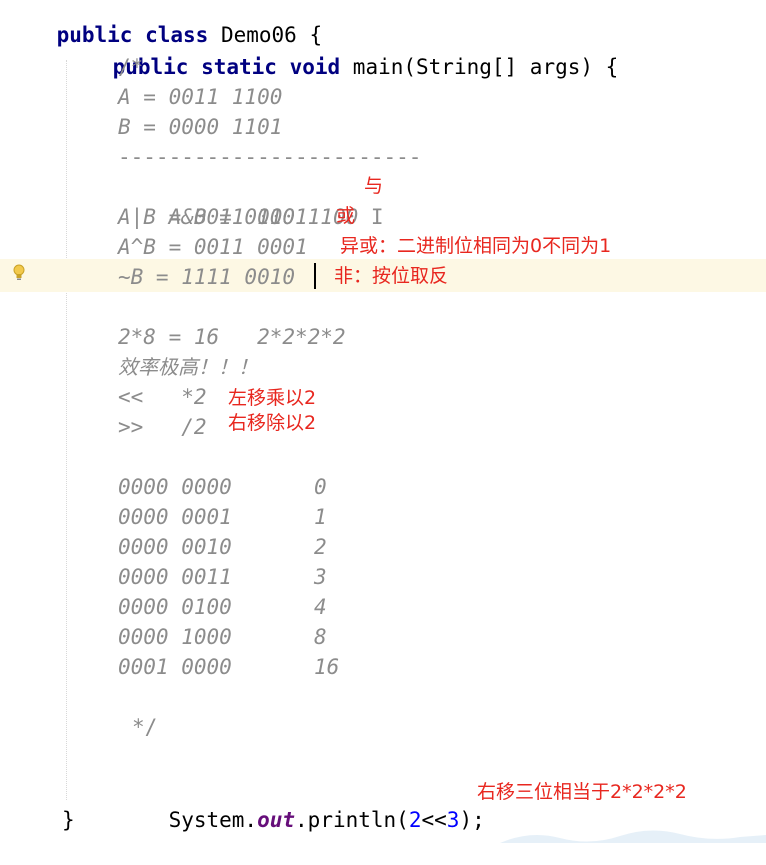  What do you see at coordinates (391, 276) in the screenshot?
I see `annotation-not: 非：按位取反` at bounding box center [391, 276].